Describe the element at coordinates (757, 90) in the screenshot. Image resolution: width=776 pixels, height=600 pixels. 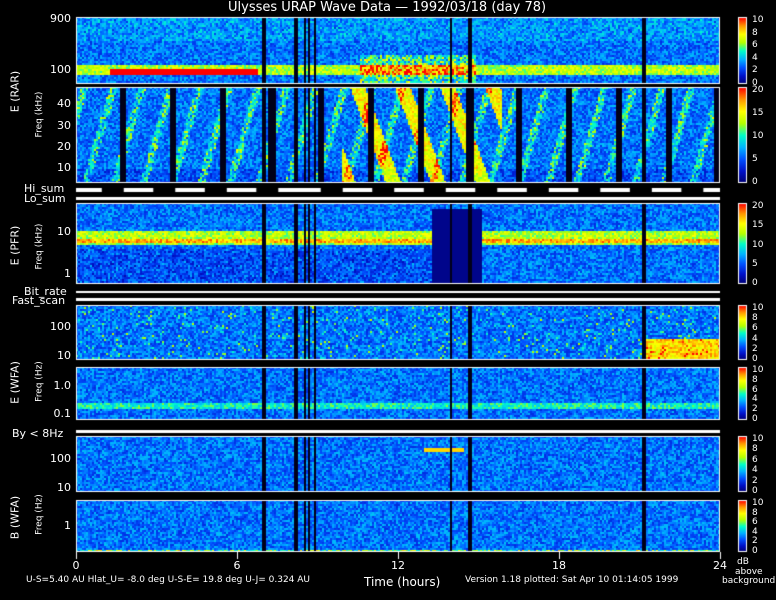
I see `colorbar-tick-rar_low-0: 20` at that location.